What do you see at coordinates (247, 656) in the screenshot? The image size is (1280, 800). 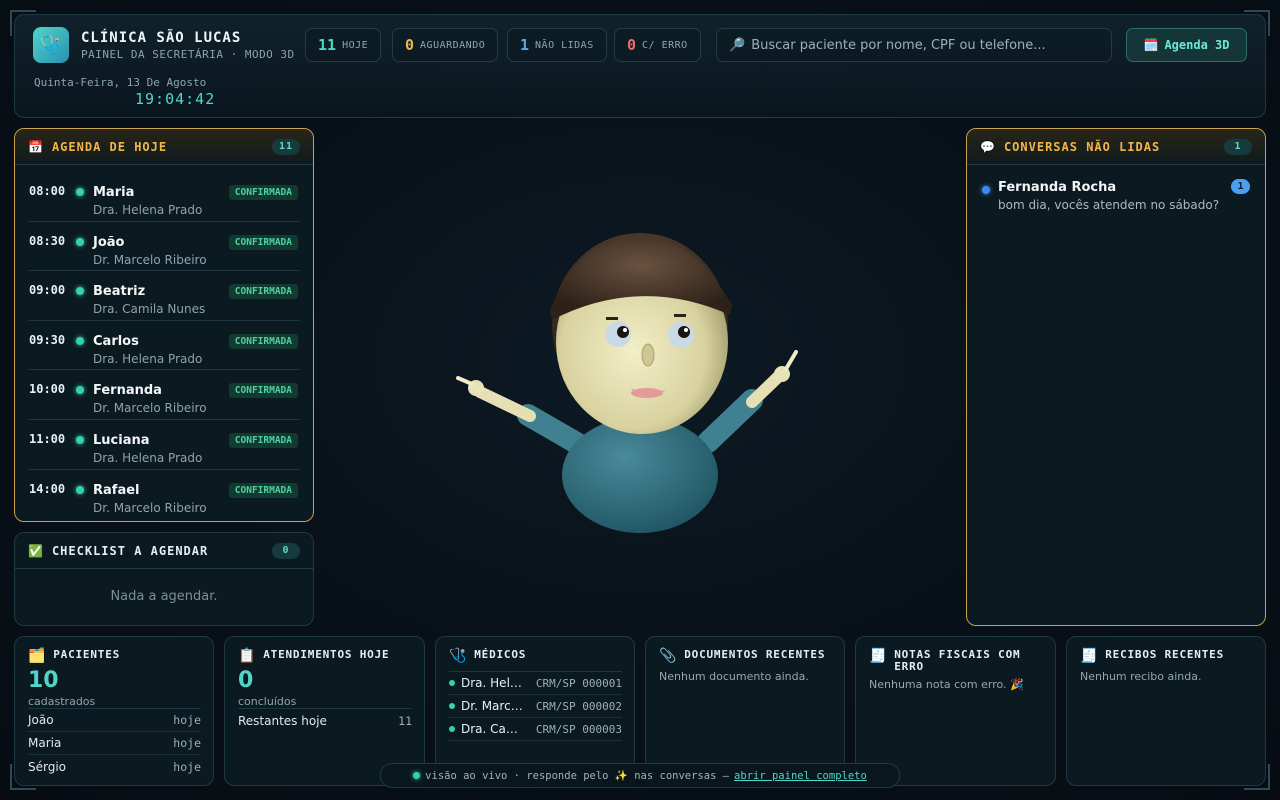 I see `clipboard-icon: 📋` at bounding box center [247, 656].